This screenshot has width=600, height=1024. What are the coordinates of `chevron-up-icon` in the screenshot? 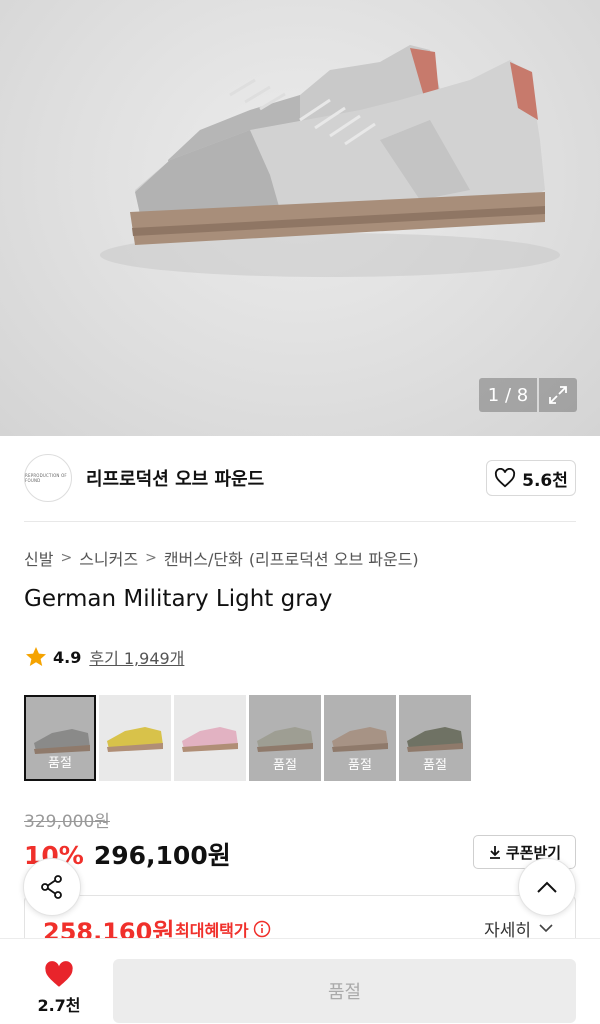 It's located at (547, 887).